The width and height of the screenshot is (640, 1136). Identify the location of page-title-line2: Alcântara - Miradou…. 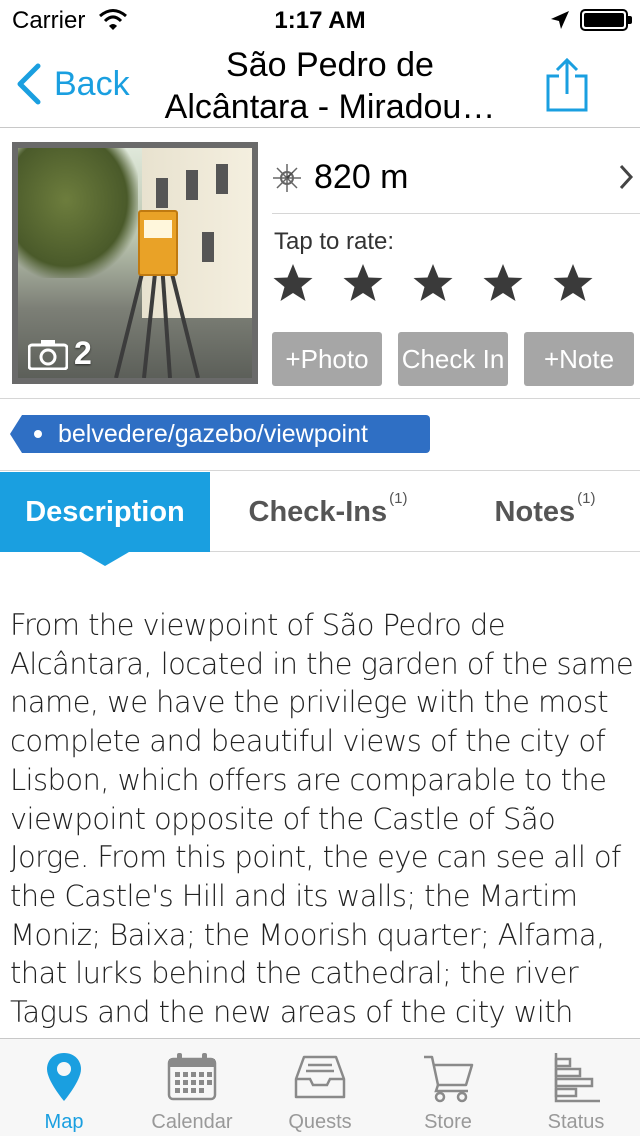
(330, 107).